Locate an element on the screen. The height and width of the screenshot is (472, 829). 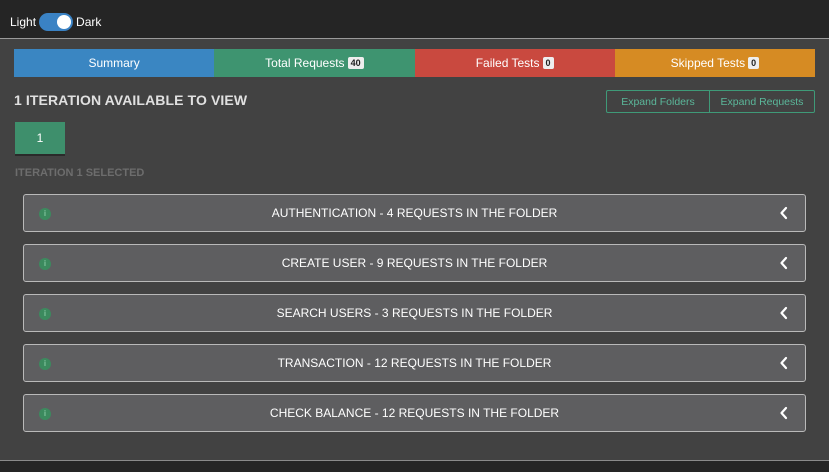
failed-tests-badge: 0 is located at coordinates (548, 63).